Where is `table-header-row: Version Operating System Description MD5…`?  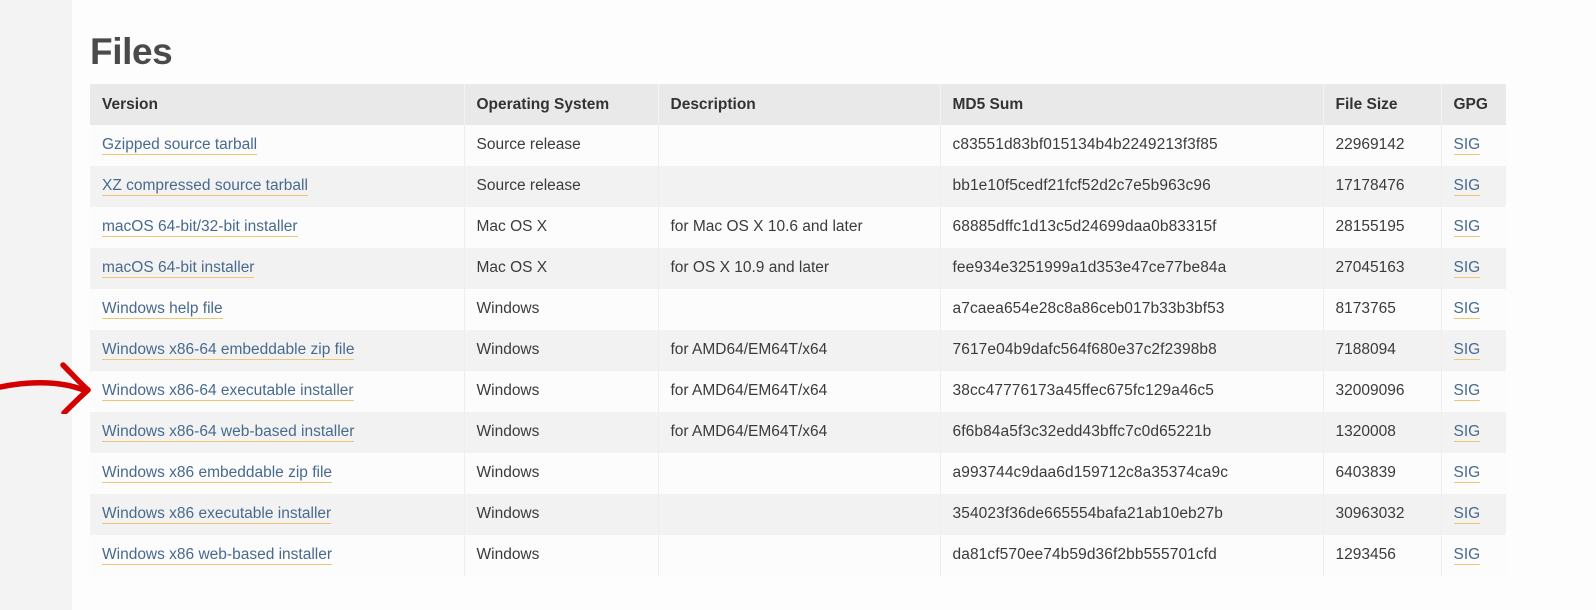 table-header-row: Version Operating System Description MD5… is located at coordinates (798, 104).